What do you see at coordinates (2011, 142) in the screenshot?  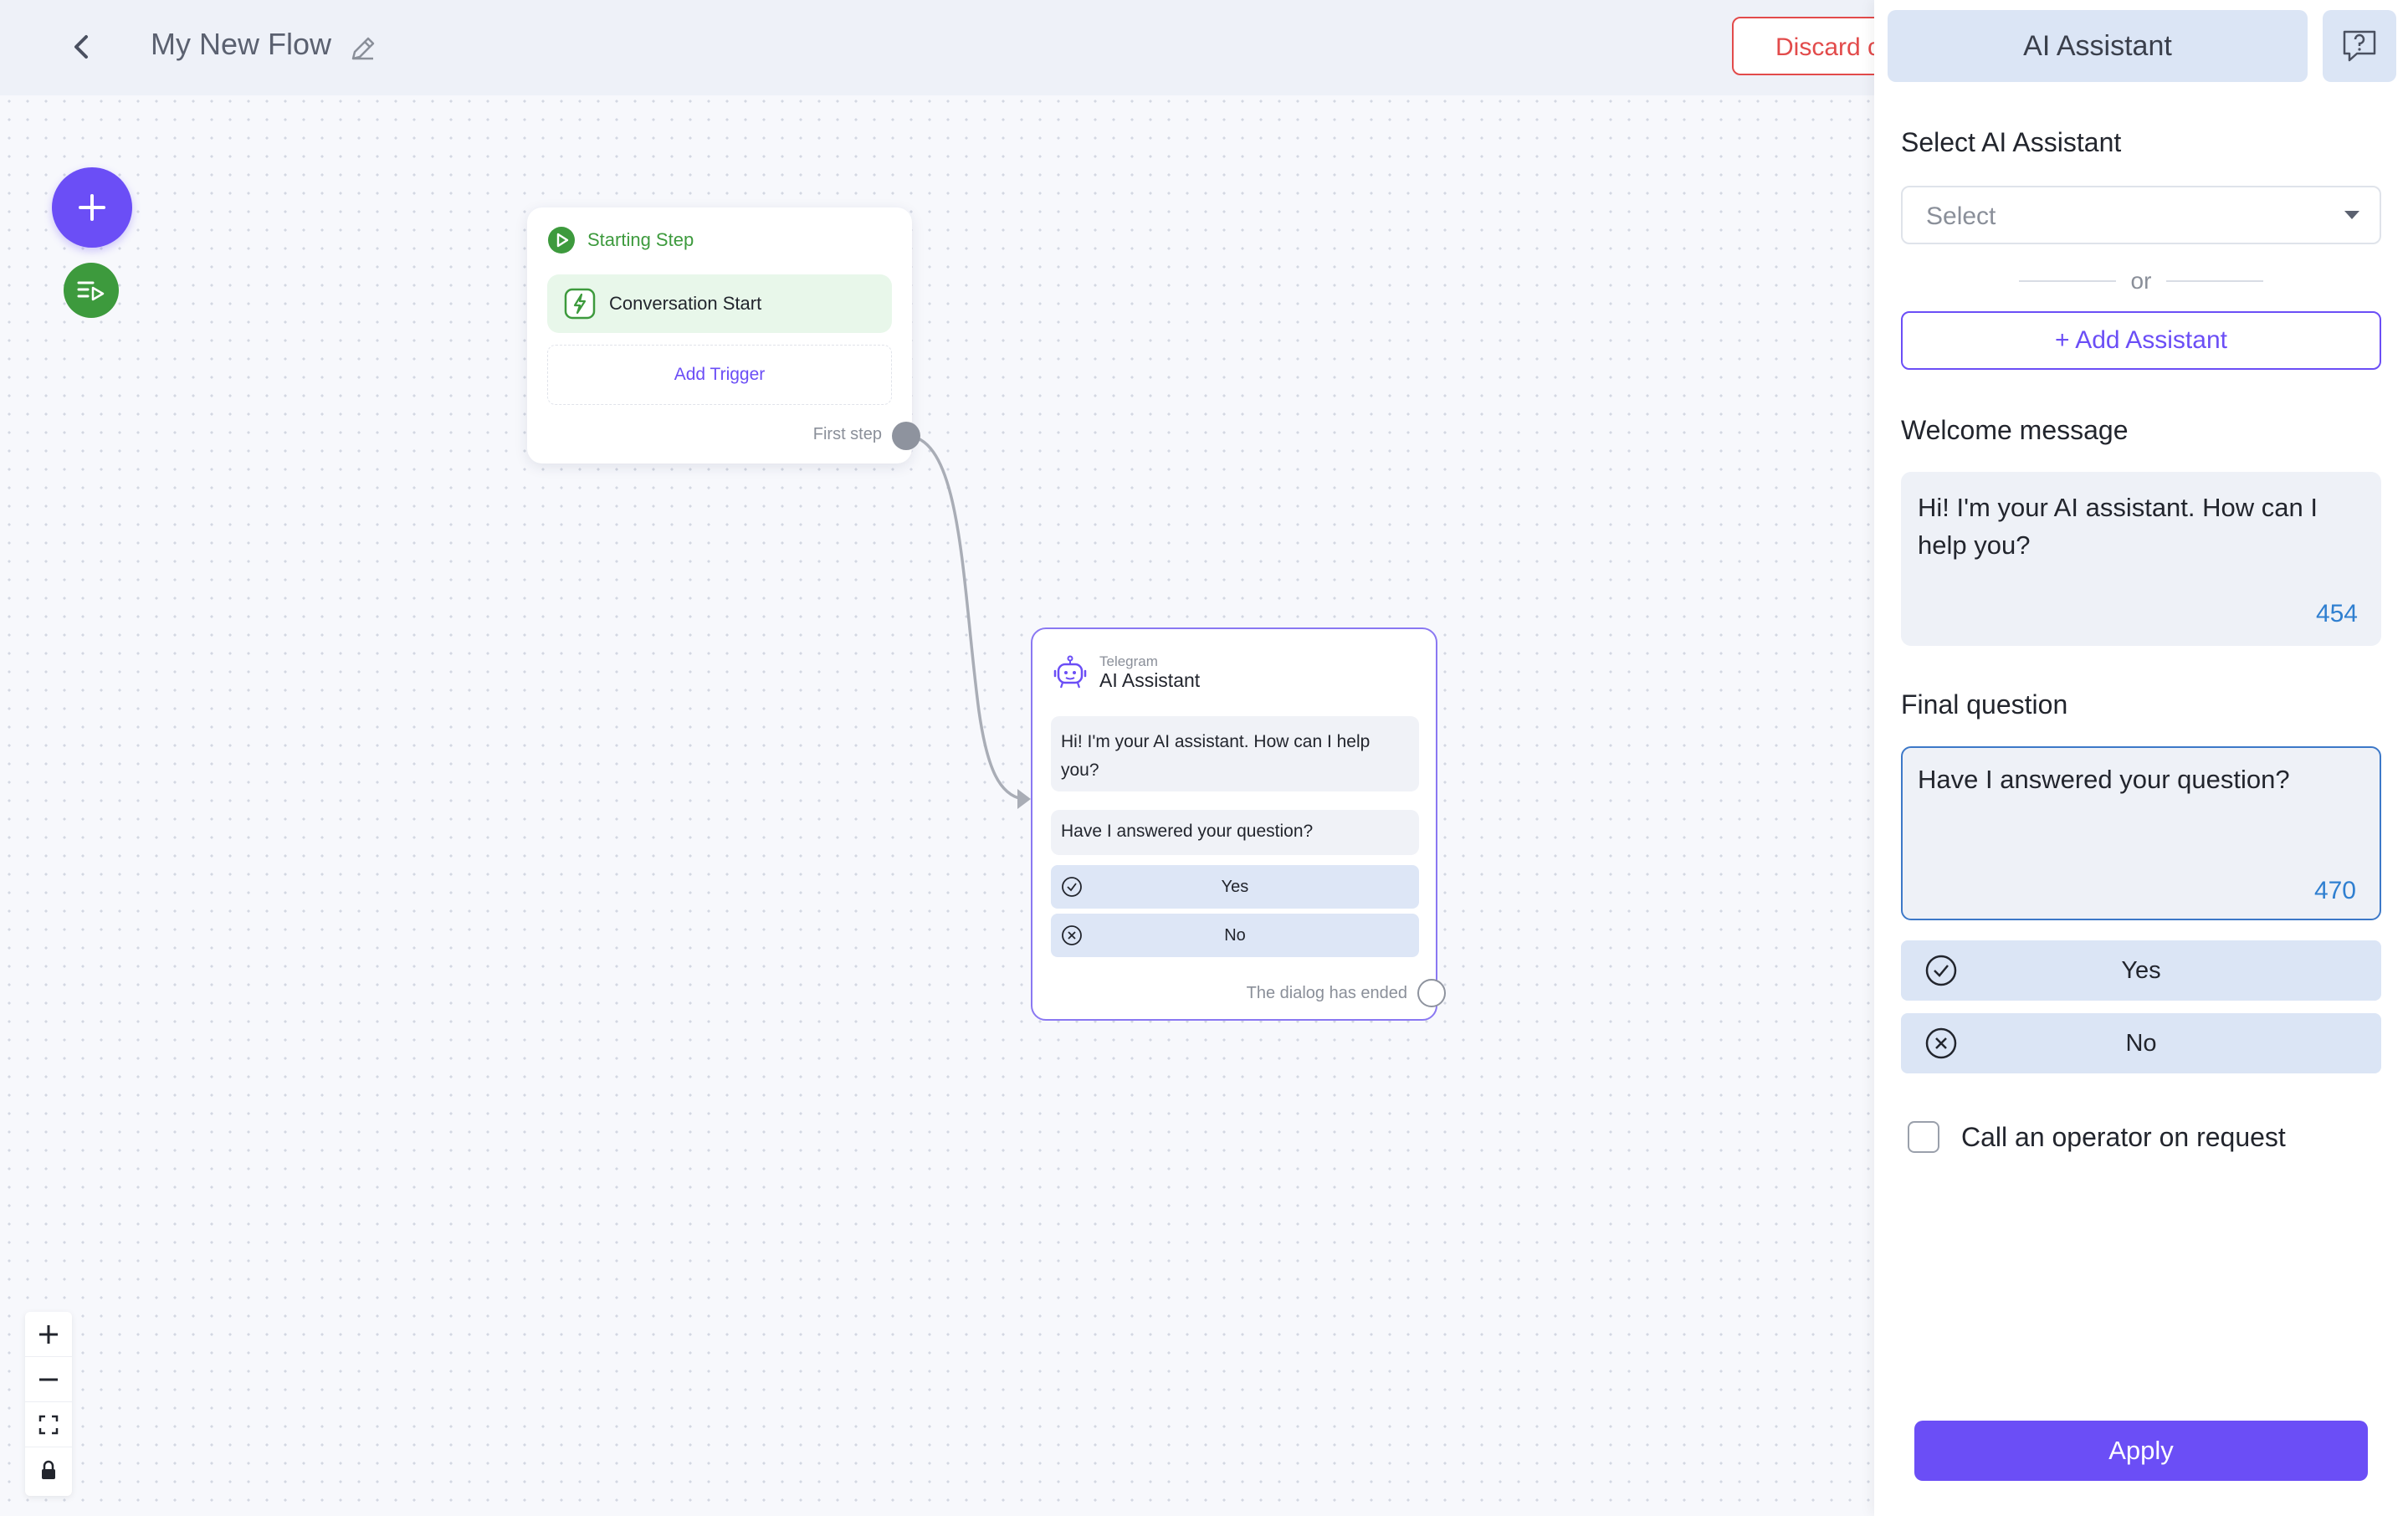 I see `select-assistant-label: Select AI Assistant` at bounding box center [2011, 142].